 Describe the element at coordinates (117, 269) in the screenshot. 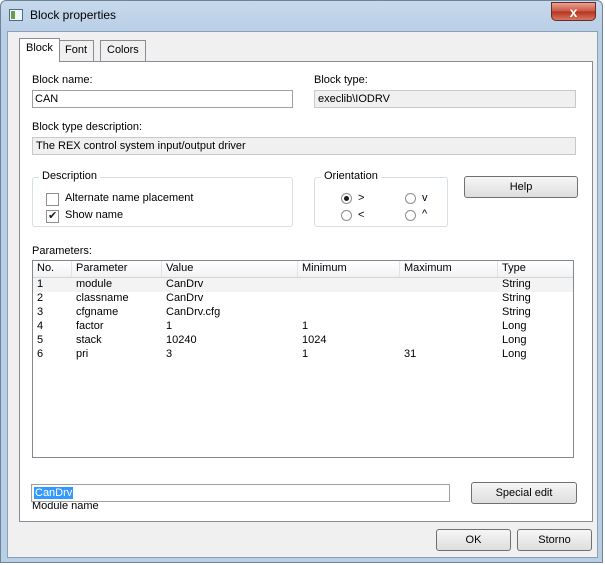

I see `column-header-parameter: Parameter` at that location.